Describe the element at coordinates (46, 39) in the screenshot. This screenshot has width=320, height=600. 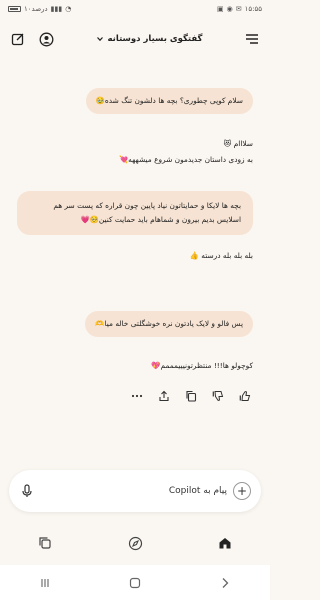
I see `profile-icon` at that location.